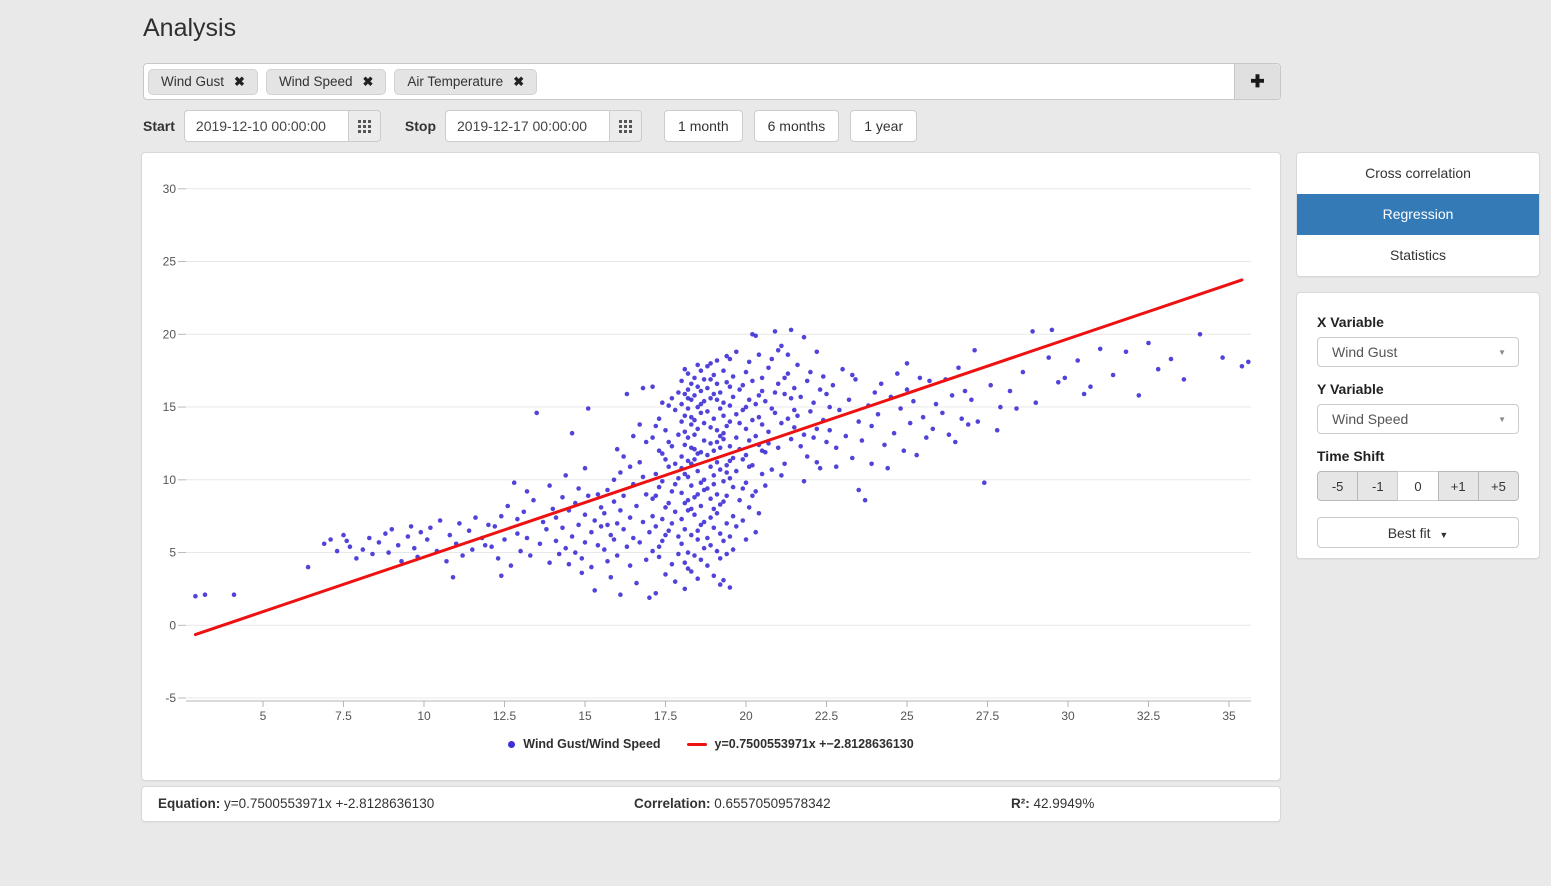 This screenshot has width=1551, height=886. Describe the element at coordinates (1338, 486) in the screenshot. I see `time-shift--5: -5` at that location.